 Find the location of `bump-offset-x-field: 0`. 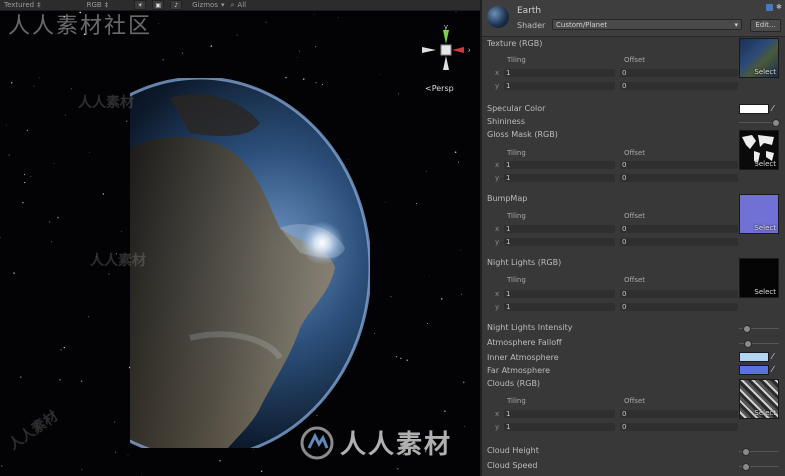

bump-offset-x-field: 0 is located at coordinates (679, 229).